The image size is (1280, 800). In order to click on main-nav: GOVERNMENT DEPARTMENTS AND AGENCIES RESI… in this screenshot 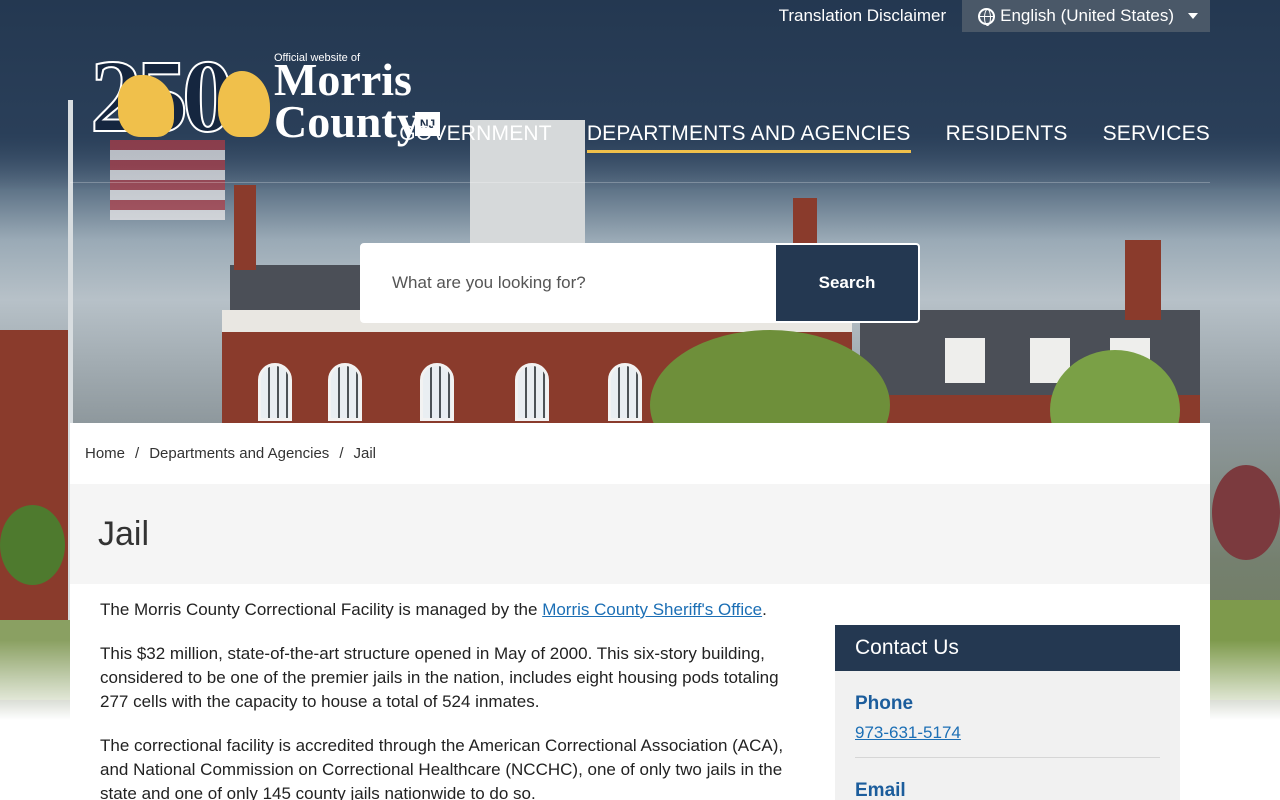, I will do `click(787, 137)`.